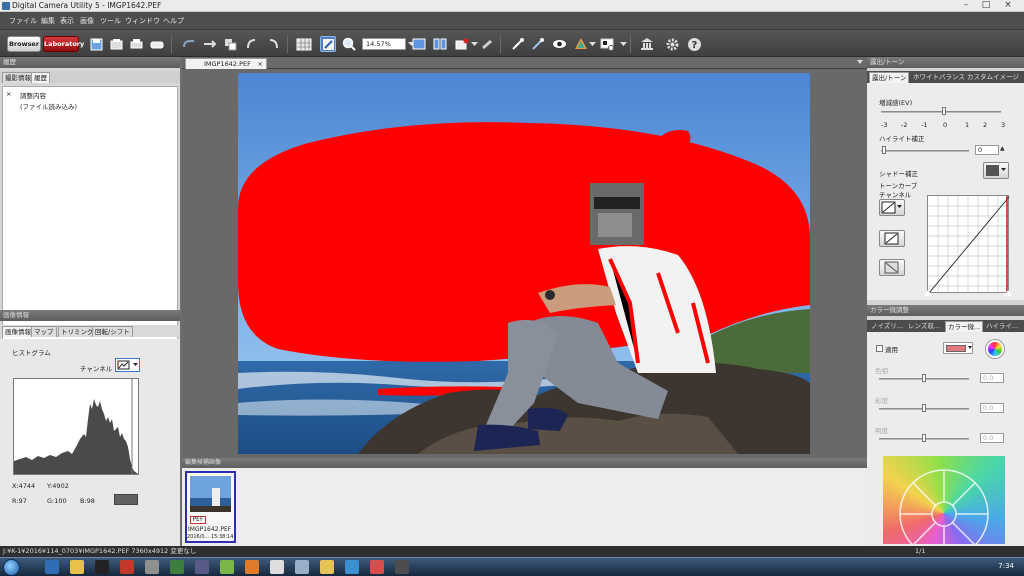 The image size is (1024, 576). I want to click on display-dropdown-icon, so click(623, 44).